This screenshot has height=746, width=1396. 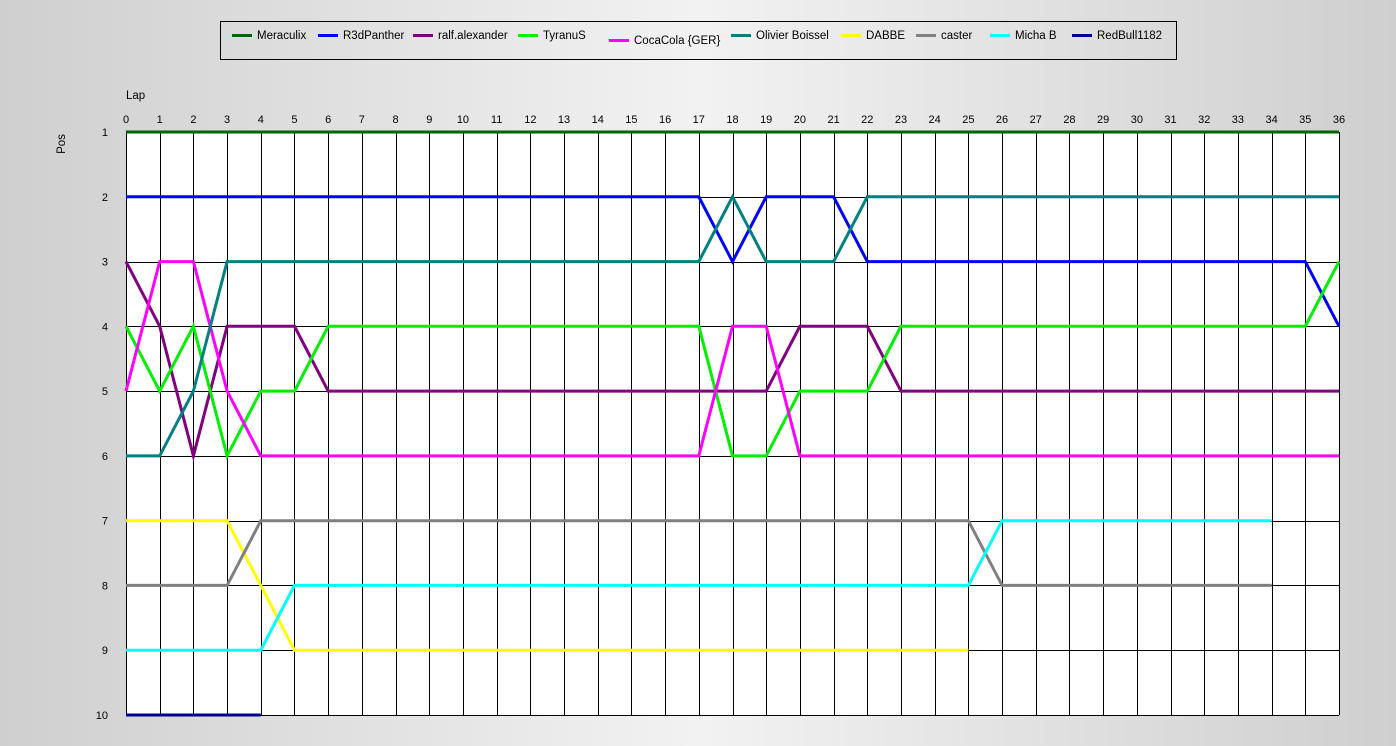 What do you see at coordinates (62, 144) in the screenshot?
I see `y-axis-title: Pos` at bounding box center [62, 144].